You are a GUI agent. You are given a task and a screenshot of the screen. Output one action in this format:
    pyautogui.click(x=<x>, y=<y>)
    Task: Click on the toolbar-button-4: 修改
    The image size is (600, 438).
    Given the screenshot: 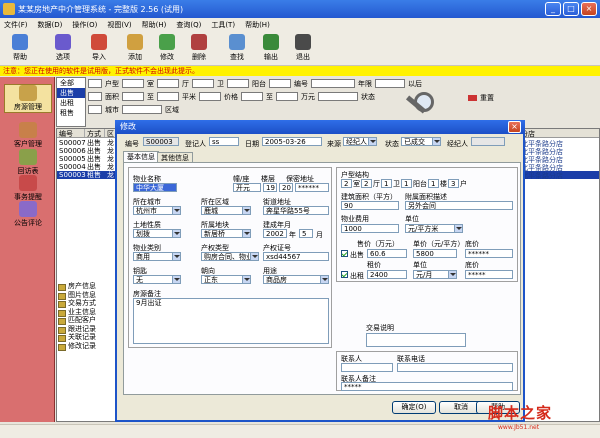 What is the action you would take?
    pyautogui.click(x=167, y=49)
    